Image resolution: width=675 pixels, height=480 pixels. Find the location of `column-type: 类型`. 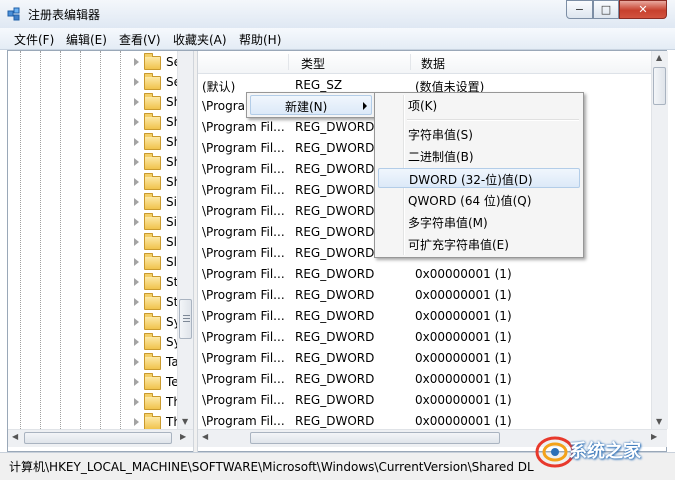

column-type: 类型 is located at coordinates (313, 63).